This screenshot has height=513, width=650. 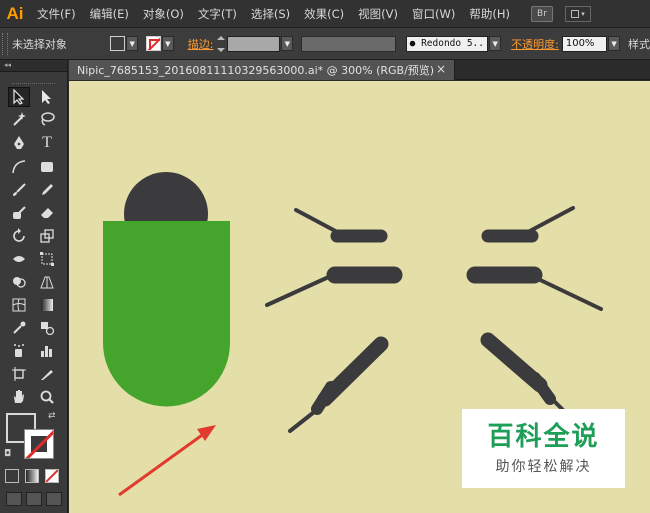 I want to click on blob-brush-tool-icon, so click(x=19, y=213).